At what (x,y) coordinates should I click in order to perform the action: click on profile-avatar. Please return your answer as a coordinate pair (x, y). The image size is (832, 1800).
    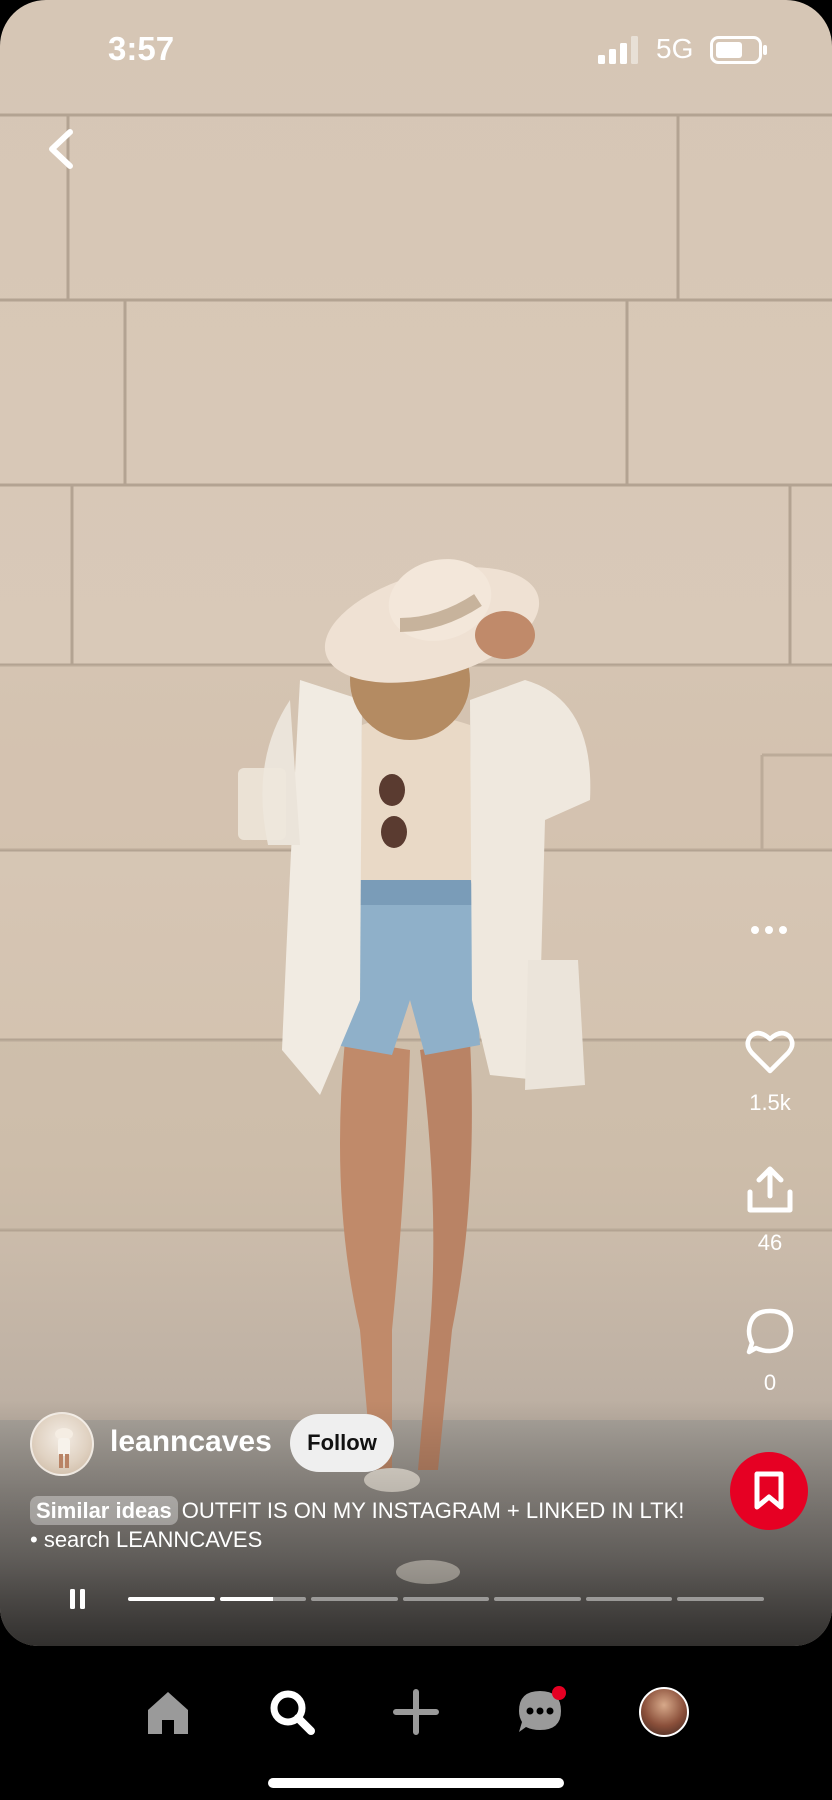
    Looking at the image, I should click on (664, 1712).